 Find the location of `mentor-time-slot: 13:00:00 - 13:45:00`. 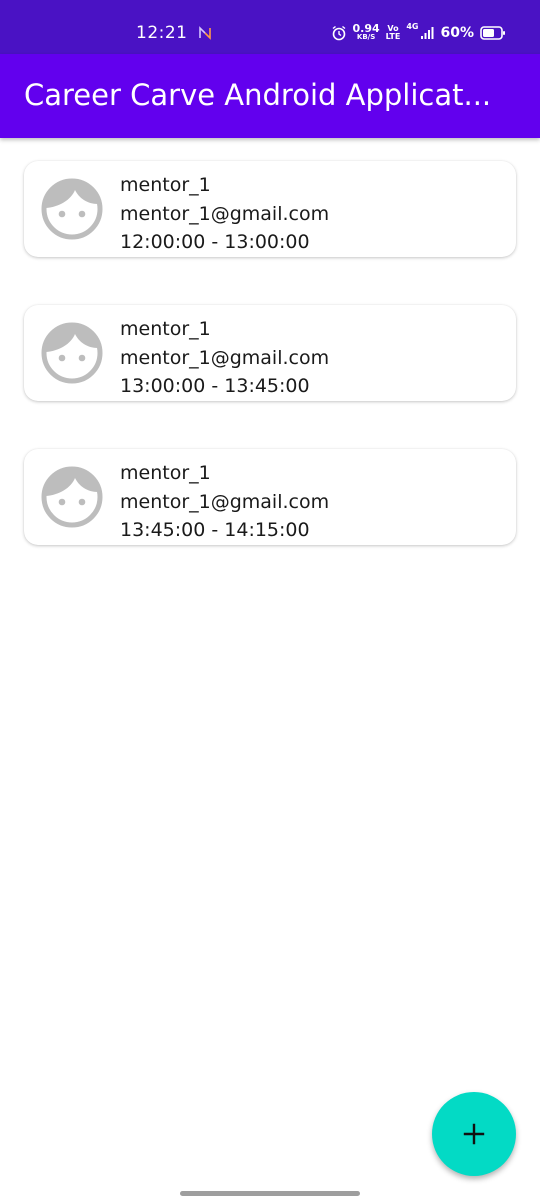

mentor-time-slot: 13:00:00 - 13:45:00 is located at coordinates (215, 386).